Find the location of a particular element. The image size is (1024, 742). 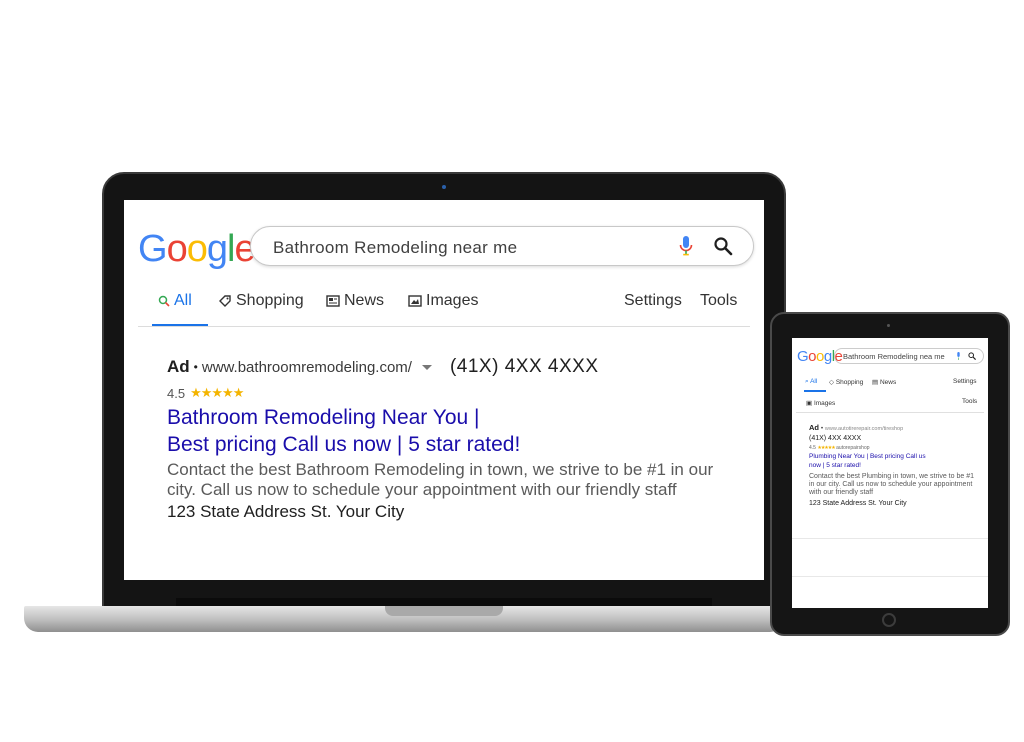

ad-rating: 4.5 ★★★★★ autorepairshop is located at coordinates (895, 448).